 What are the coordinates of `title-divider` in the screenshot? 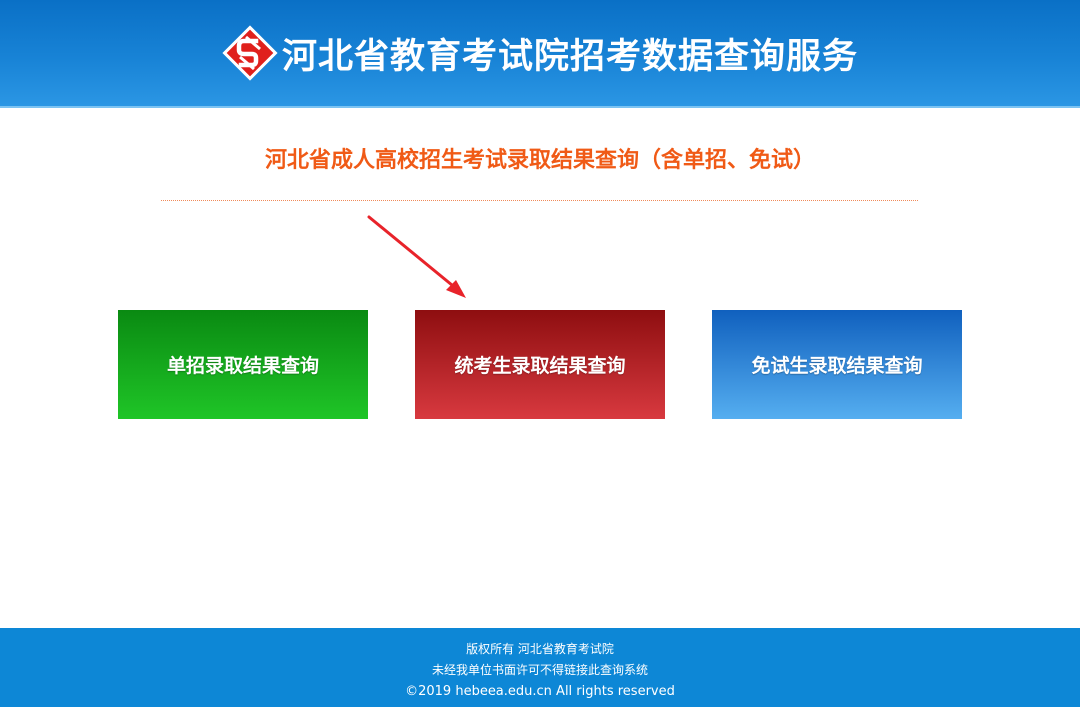 It's located at (539, 200).